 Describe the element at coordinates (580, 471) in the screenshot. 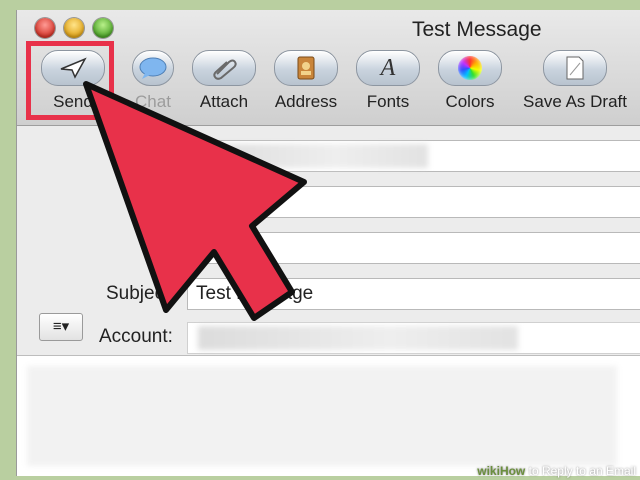

I see `watermark-text: to Reply to an Email` at that location.